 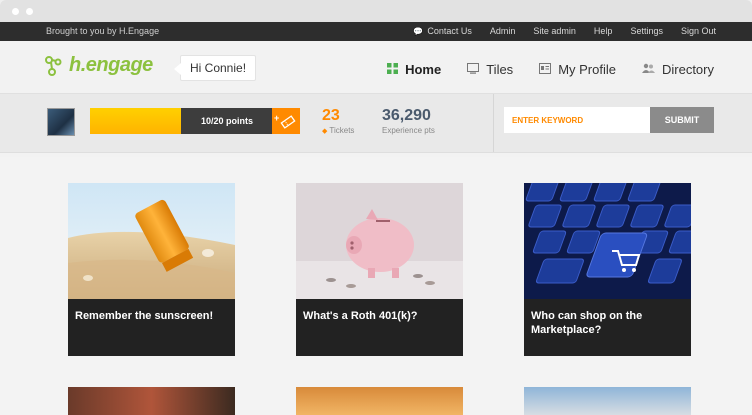 I want to click on tile-caption: What's a Roth 401(k)?, so click(x=360, y=316).